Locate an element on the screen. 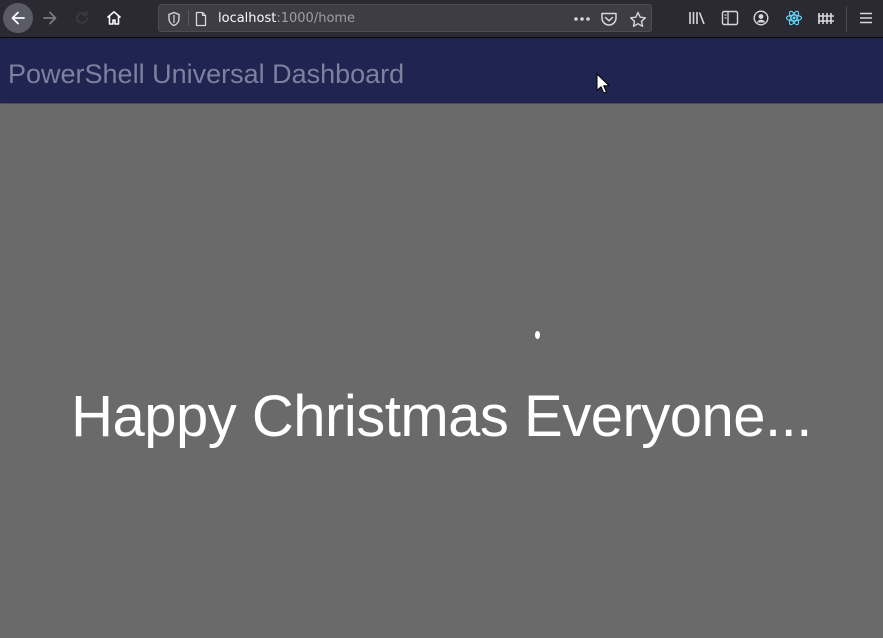 This screenshot has height=638, width=883. pocket-icon is located at coordinates (609, 19).